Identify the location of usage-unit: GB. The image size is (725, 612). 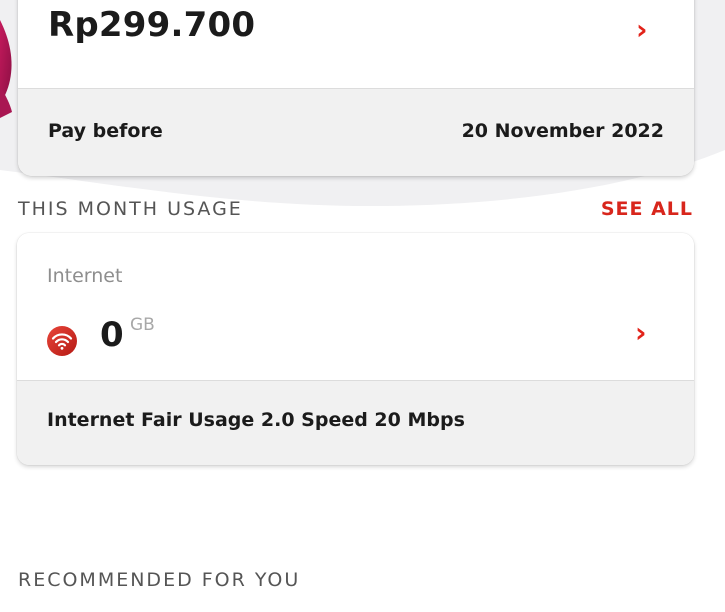
(142, 325).